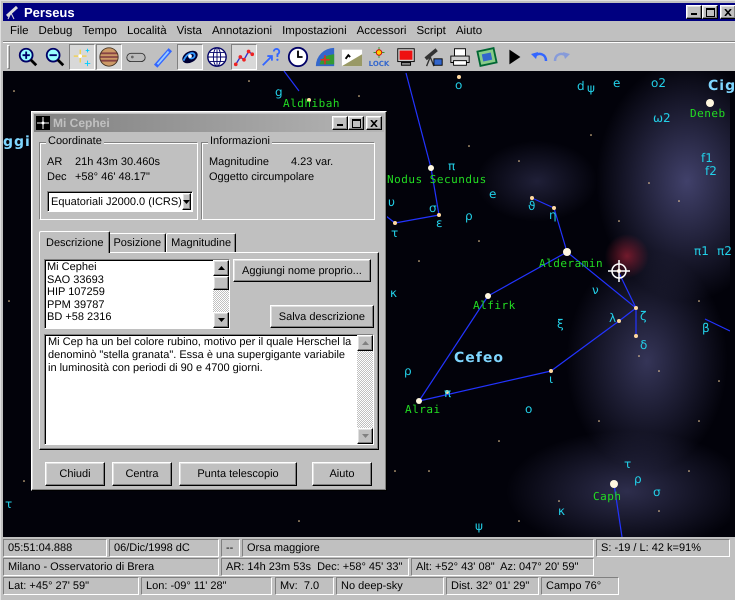 The height and width of the screenshot is (600, 735). I want to click on crosshair-icon, so click(619, 271).